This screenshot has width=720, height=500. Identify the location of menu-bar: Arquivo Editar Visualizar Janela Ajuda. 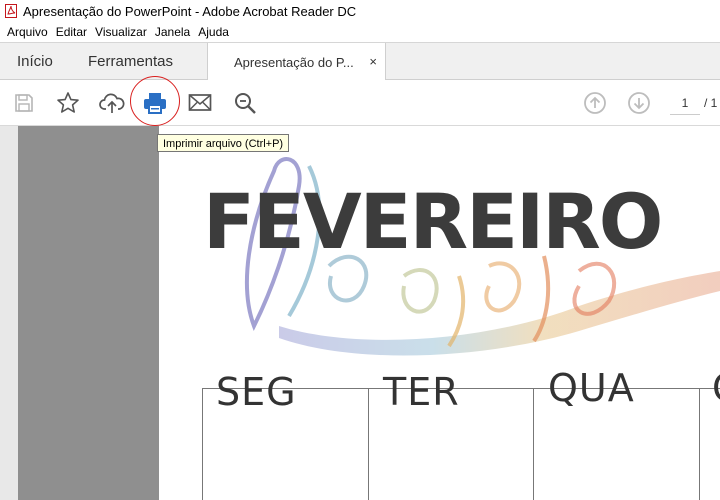
(360, 32).